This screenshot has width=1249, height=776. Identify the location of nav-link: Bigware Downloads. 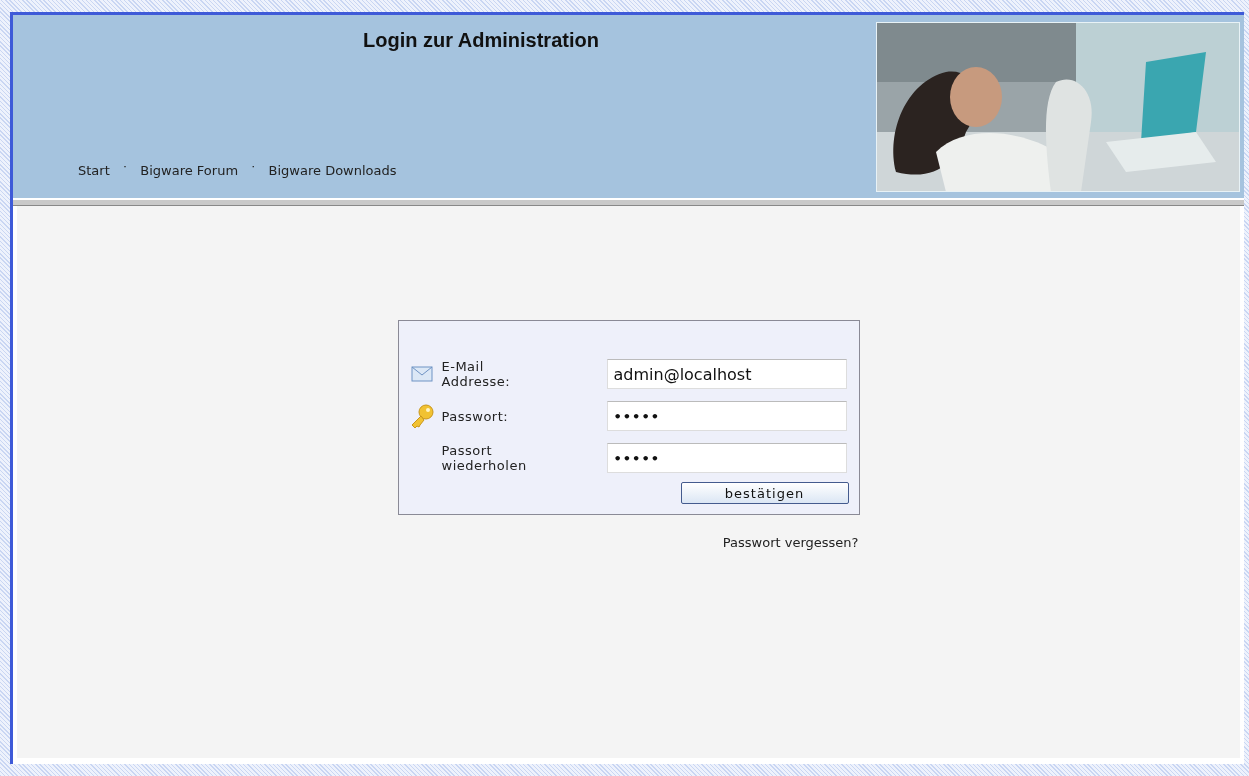
(332, 170).